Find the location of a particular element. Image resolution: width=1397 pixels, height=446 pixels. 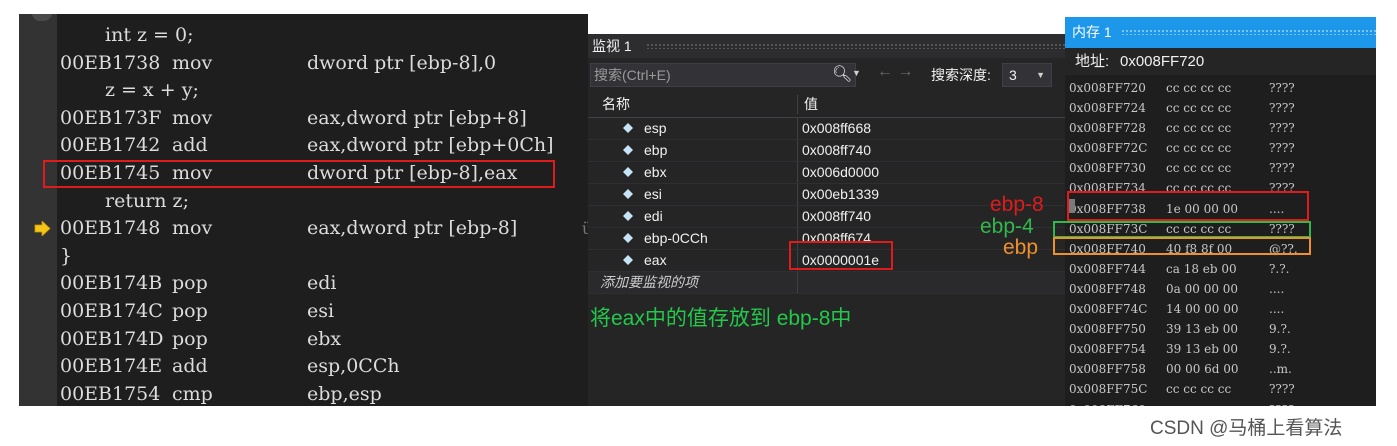

asm-line: 00EB174E add esp,0CCh is located at coordinates (303, 367).